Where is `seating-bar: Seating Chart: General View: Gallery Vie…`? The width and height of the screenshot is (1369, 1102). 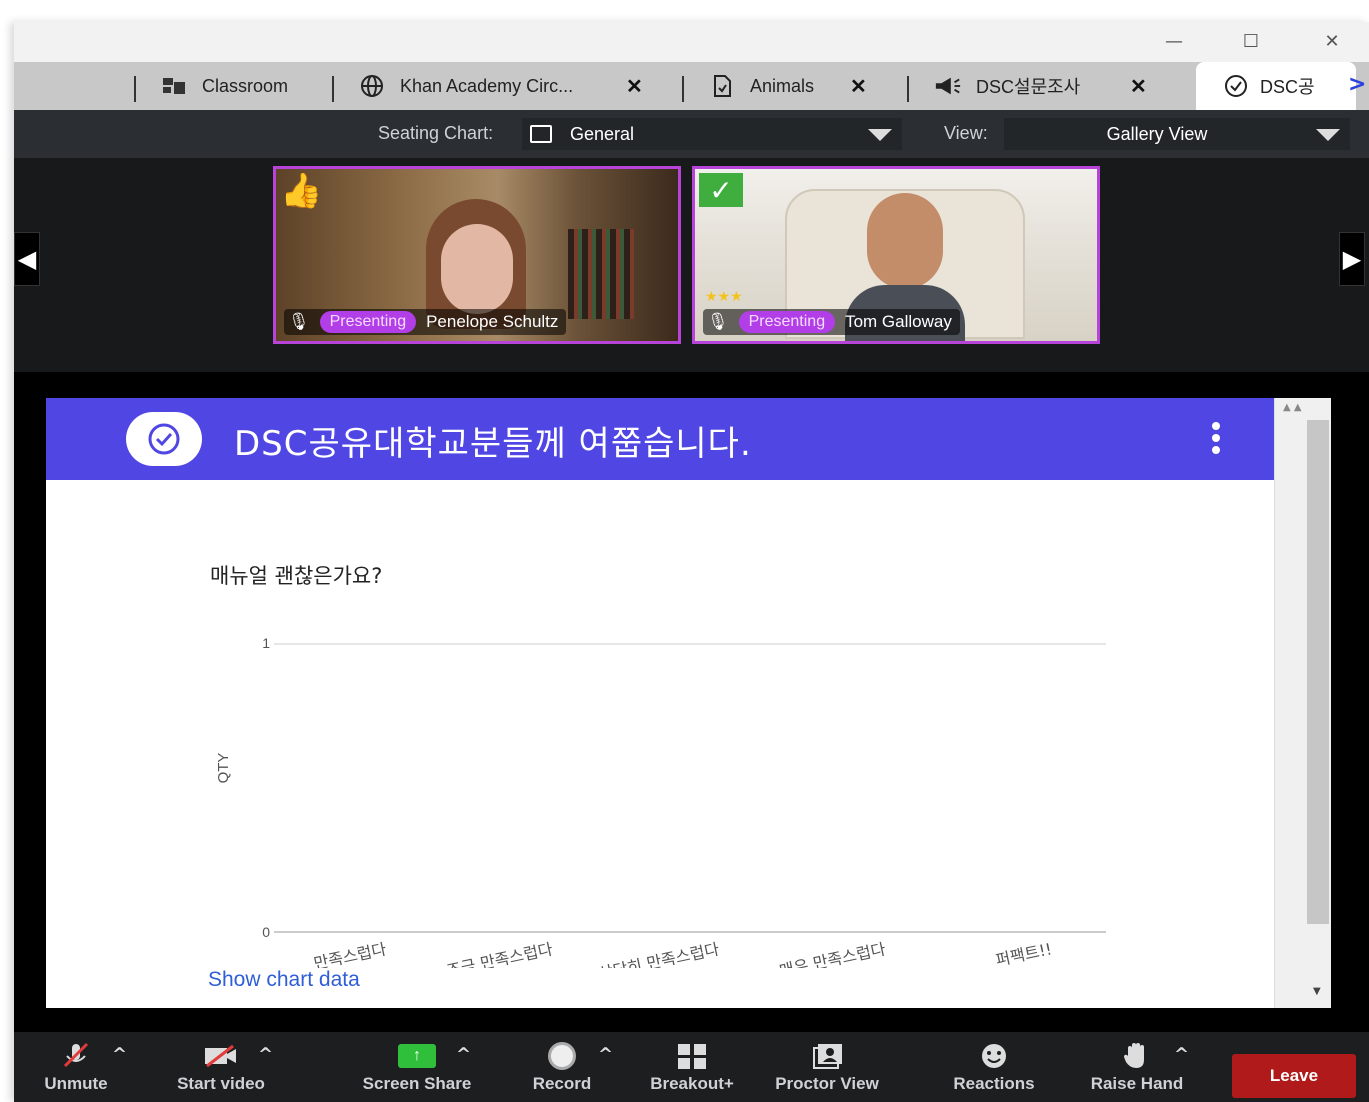
seating-bar: Seating Chart: General View: Gallery Vie… is located at coordinates (691, 134).